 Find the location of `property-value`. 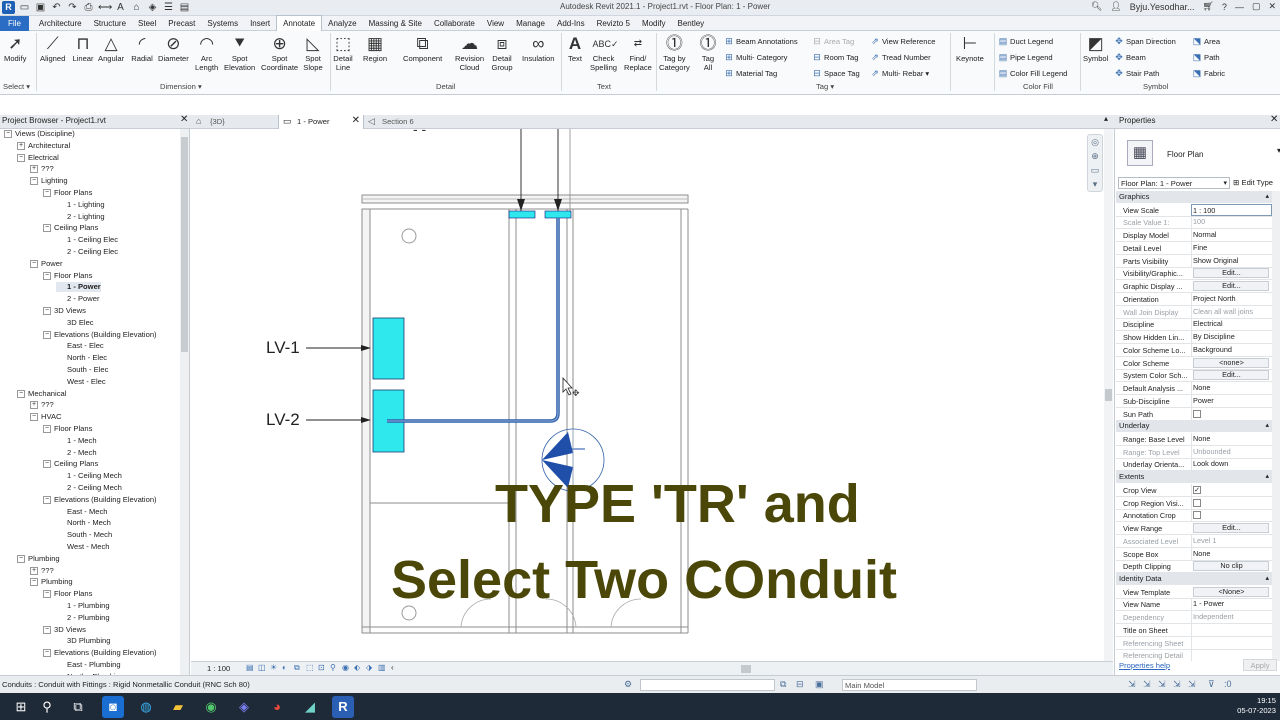

property-value is located at coordinates (1231, 629).